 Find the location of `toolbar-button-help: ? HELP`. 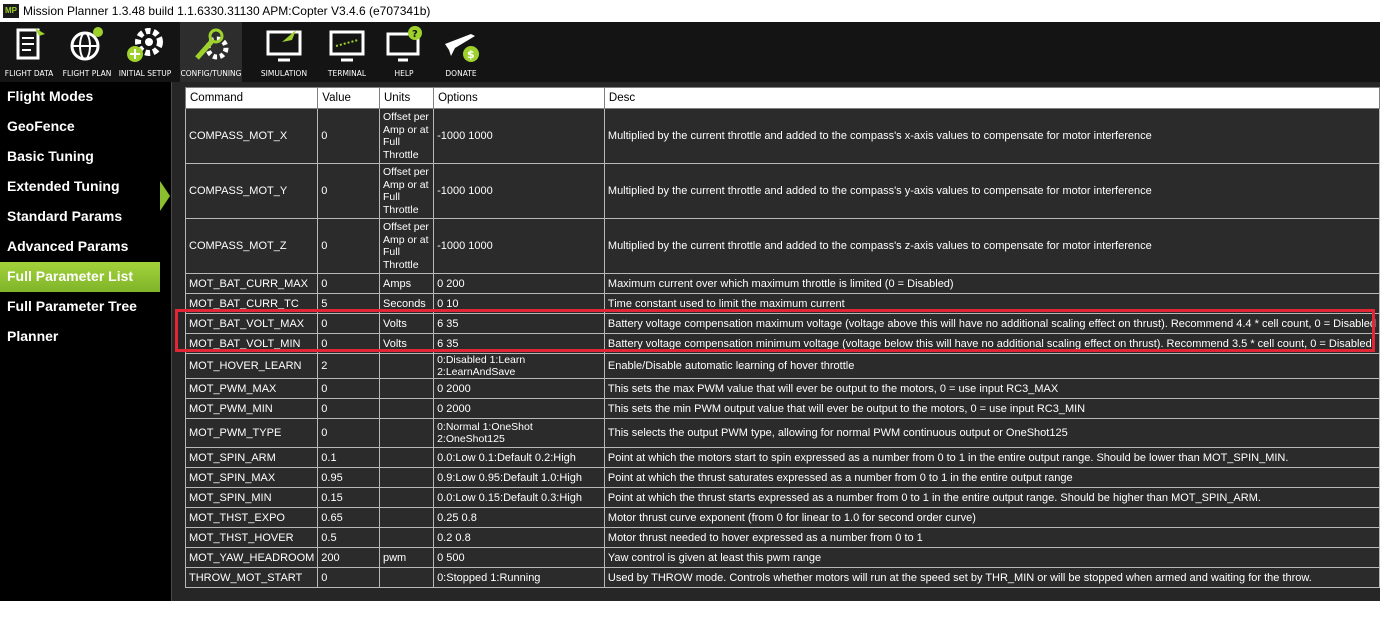

toolbar-button-help: ? HELP is located at coordinates (404, 52).